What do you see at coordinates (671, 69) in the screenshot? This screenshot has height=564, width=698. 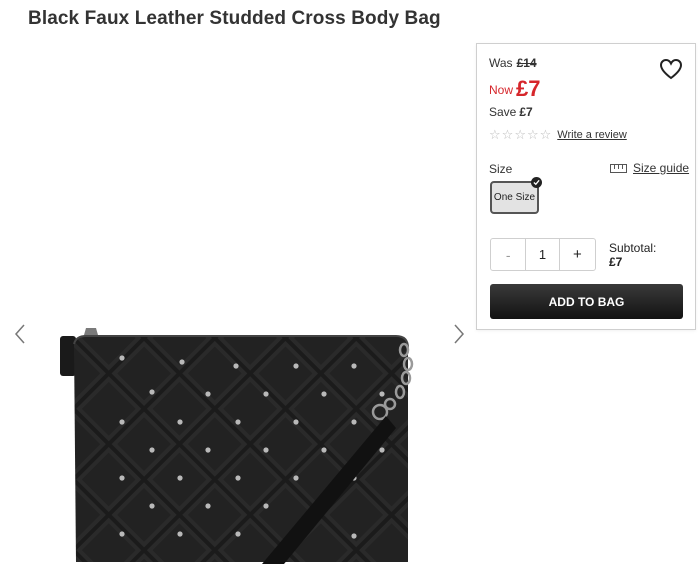 I see `heart-icon` at bounding box center [671, 69].